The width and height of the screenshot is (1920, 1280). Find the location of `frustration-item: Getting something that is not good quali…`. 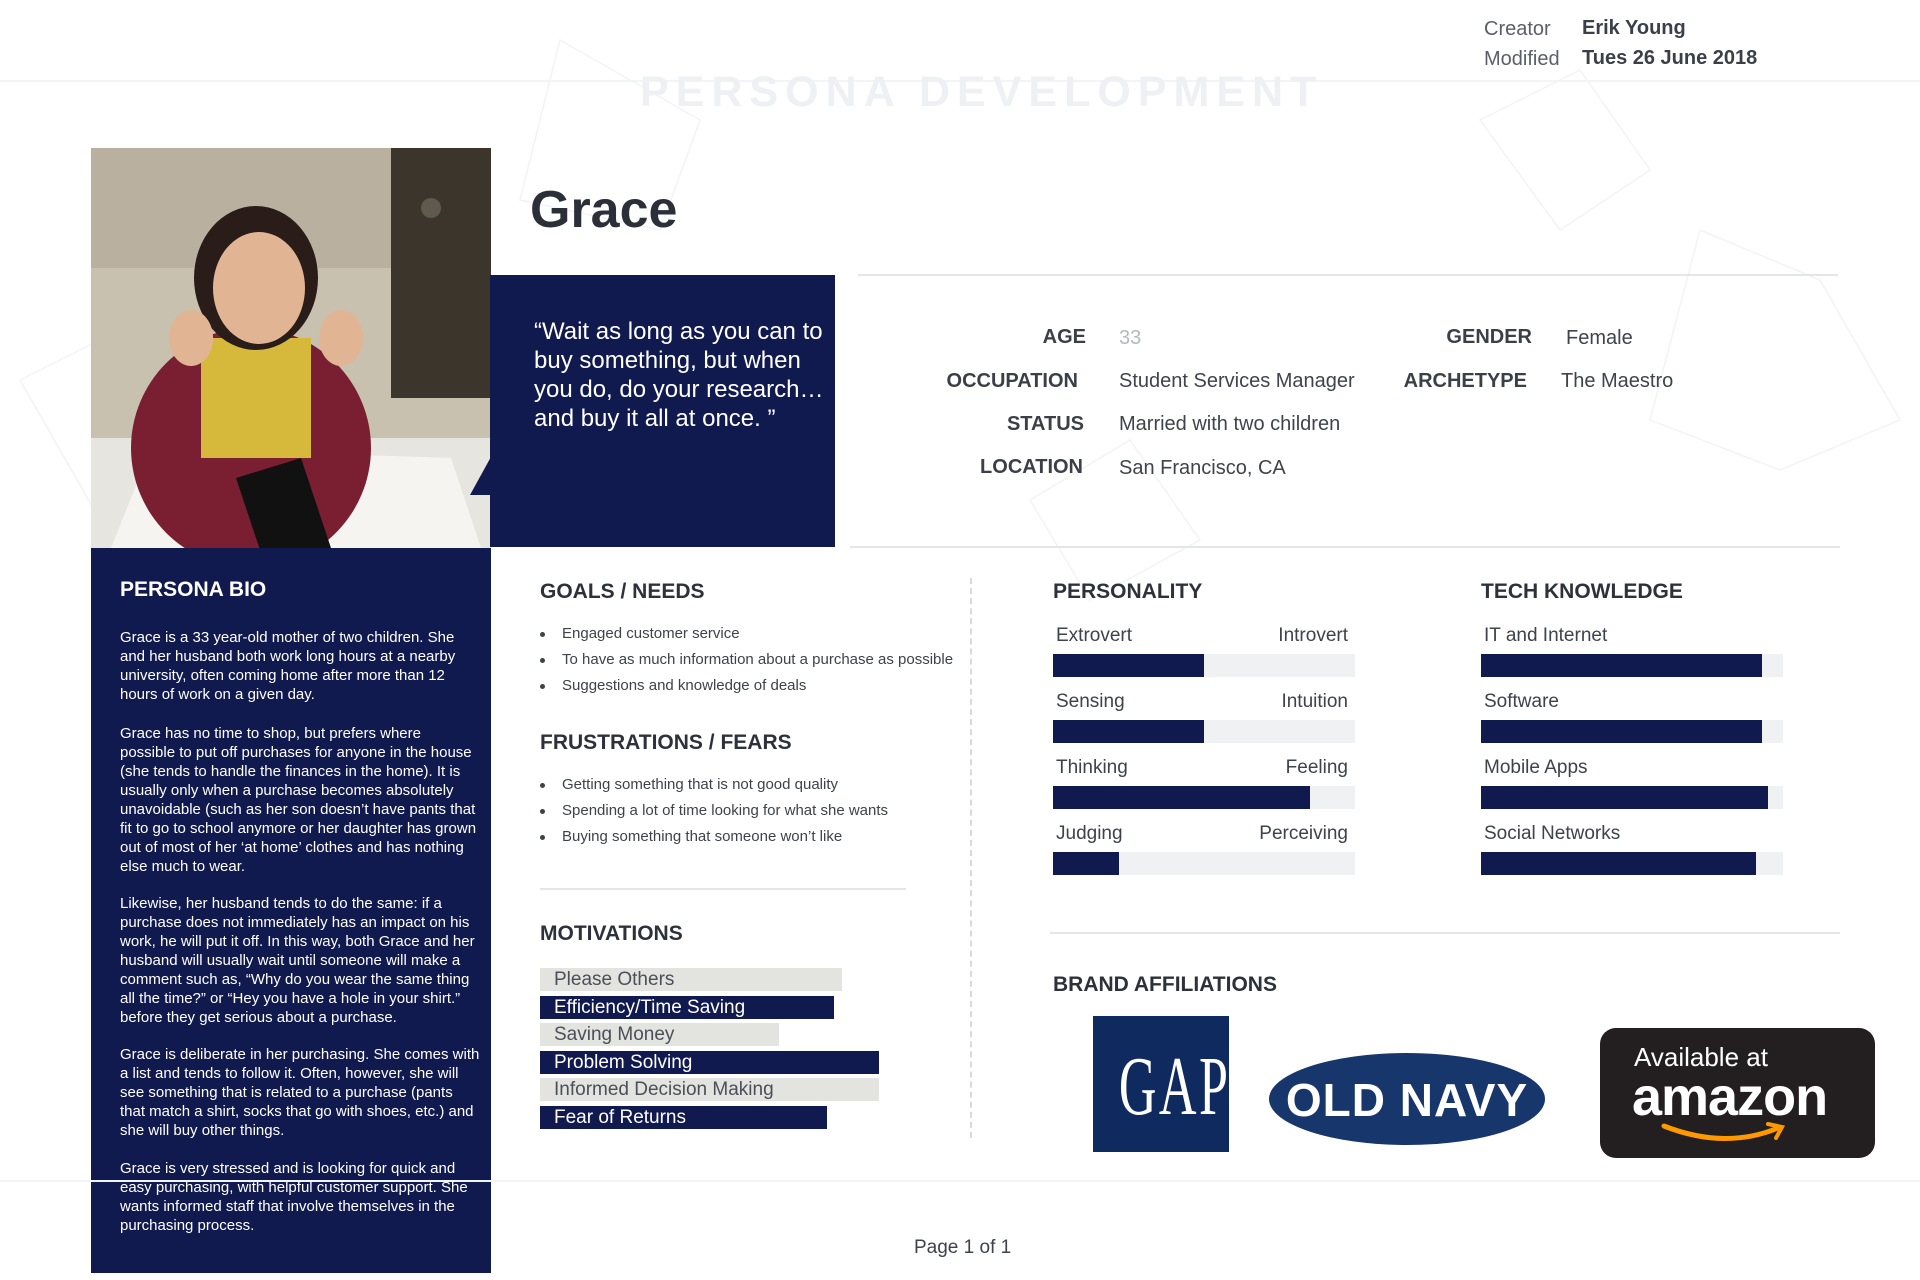

frustration-item: Getting something that is not good quali… is located at coordinates (714, 785).